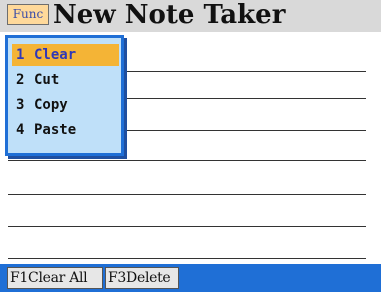 Image resolution: width=381 pixels, height=292 pixels. What do you see at coordinates (55, 130) in the screenshot?
I see `menu-item-label: Paste` at bounding box center [55, 130].